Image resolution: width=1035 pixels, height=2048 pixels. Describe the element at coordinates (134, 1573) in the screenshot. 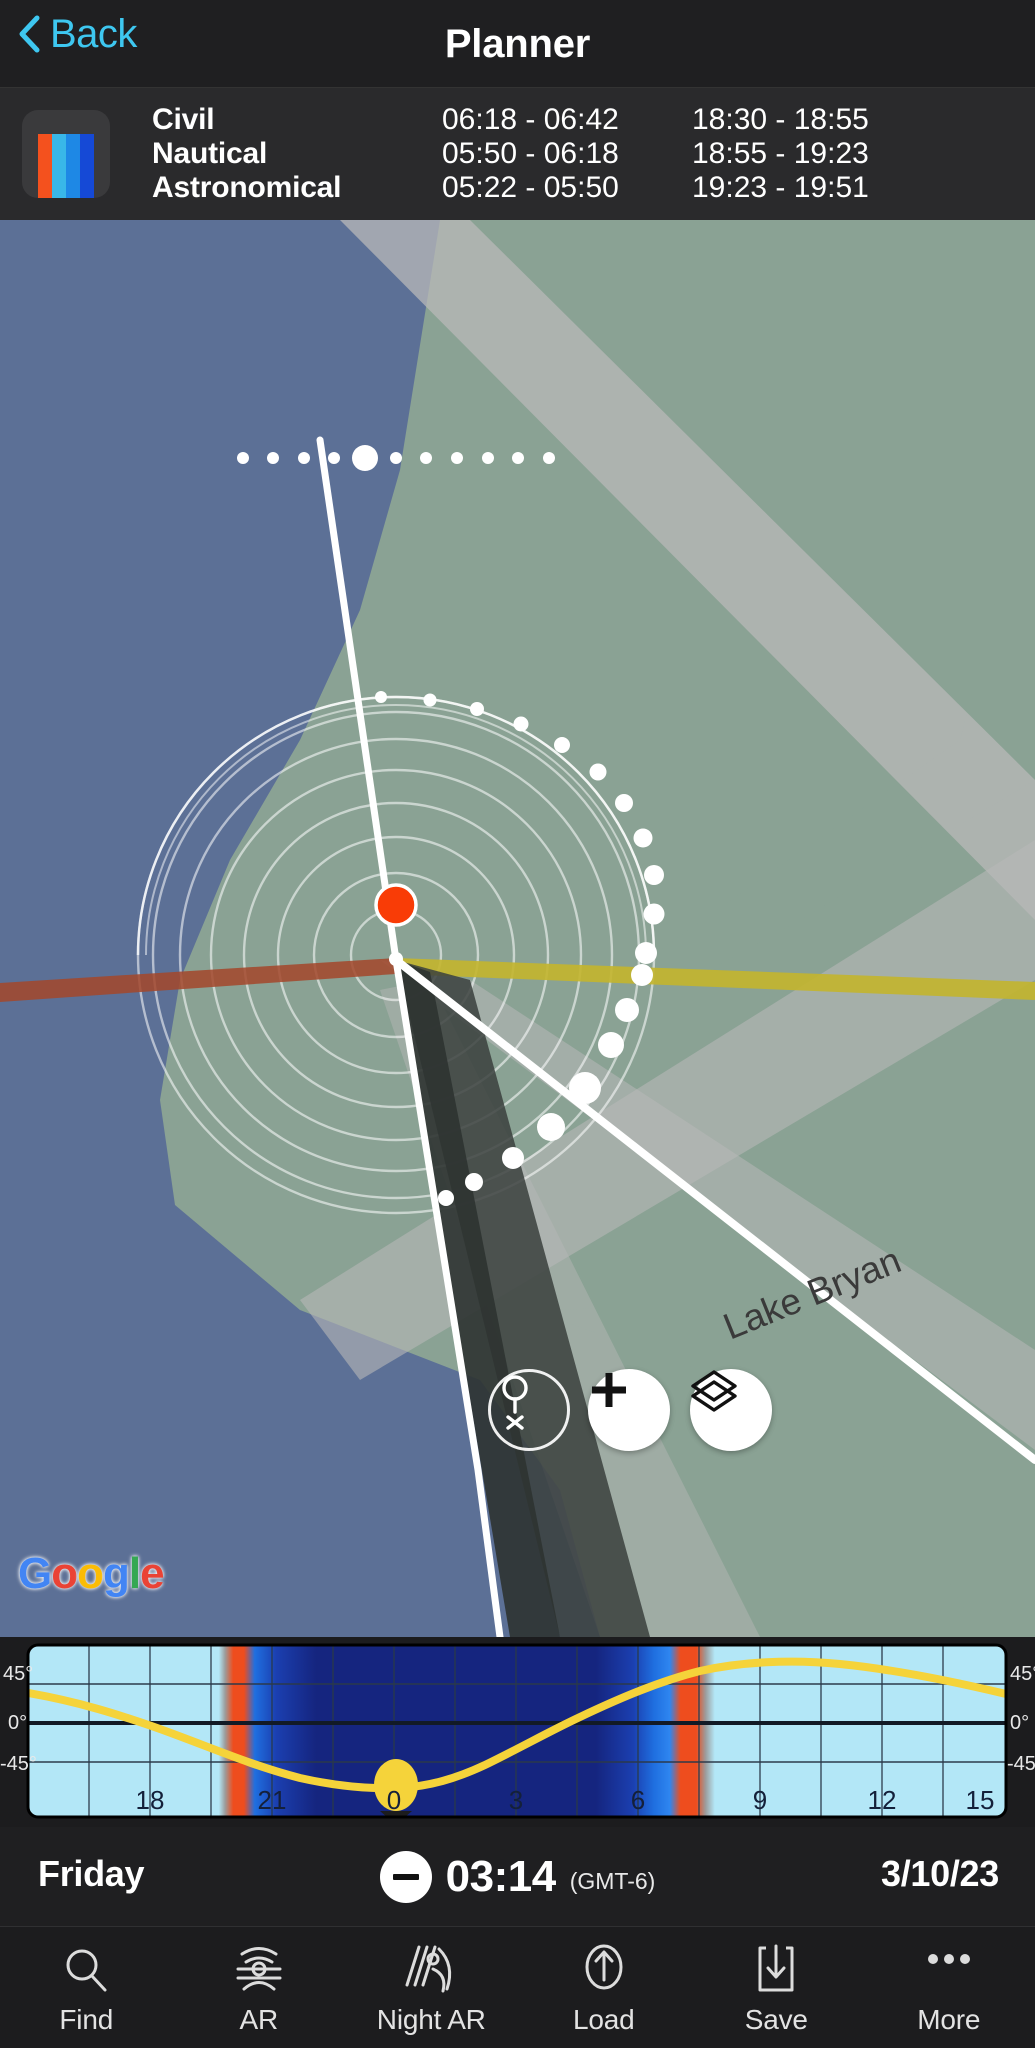

I see `google-letter: l` at that location.